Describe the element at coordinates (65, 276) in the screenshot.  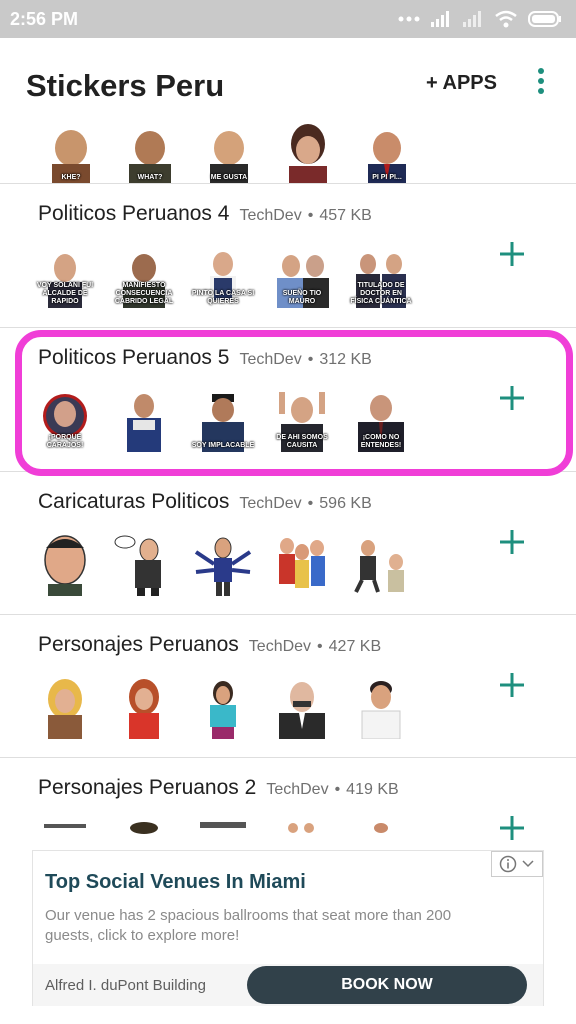
I see `sticker: VOY SOLANI FUI ALCALDE DE RAPIDO` at that location.